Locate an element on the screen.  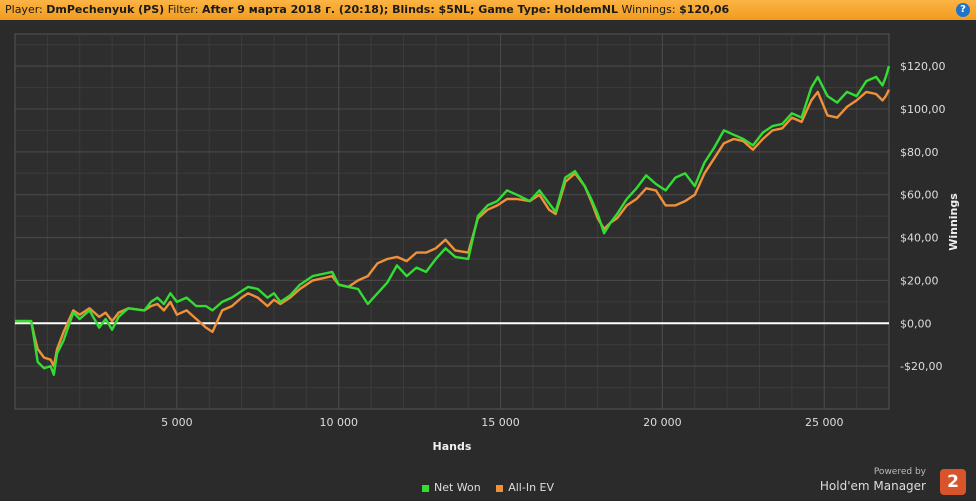
x-tick-label: 10 000 is located at coordinates (338, 422).